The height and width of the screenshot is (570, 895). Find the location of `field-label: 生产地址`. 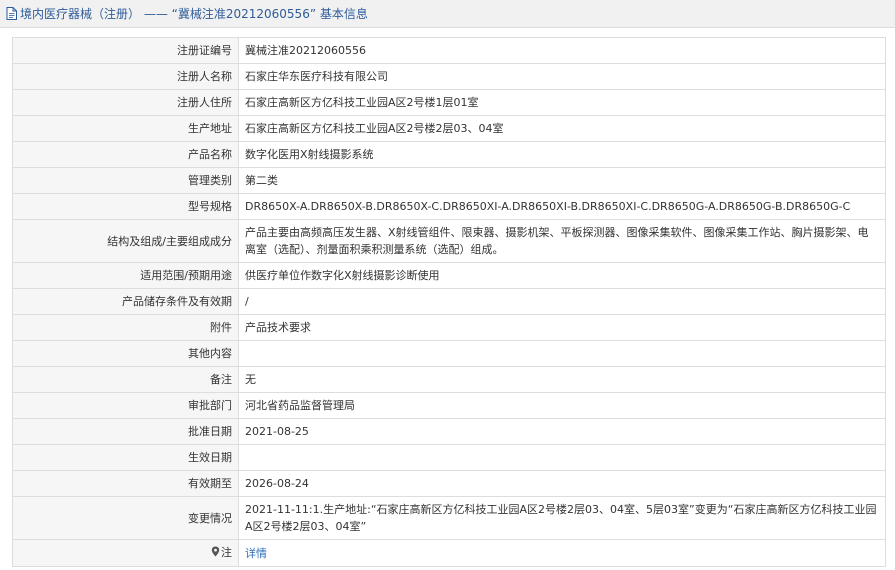

field-label: 生产地址 is located at coordinates (125, 128).